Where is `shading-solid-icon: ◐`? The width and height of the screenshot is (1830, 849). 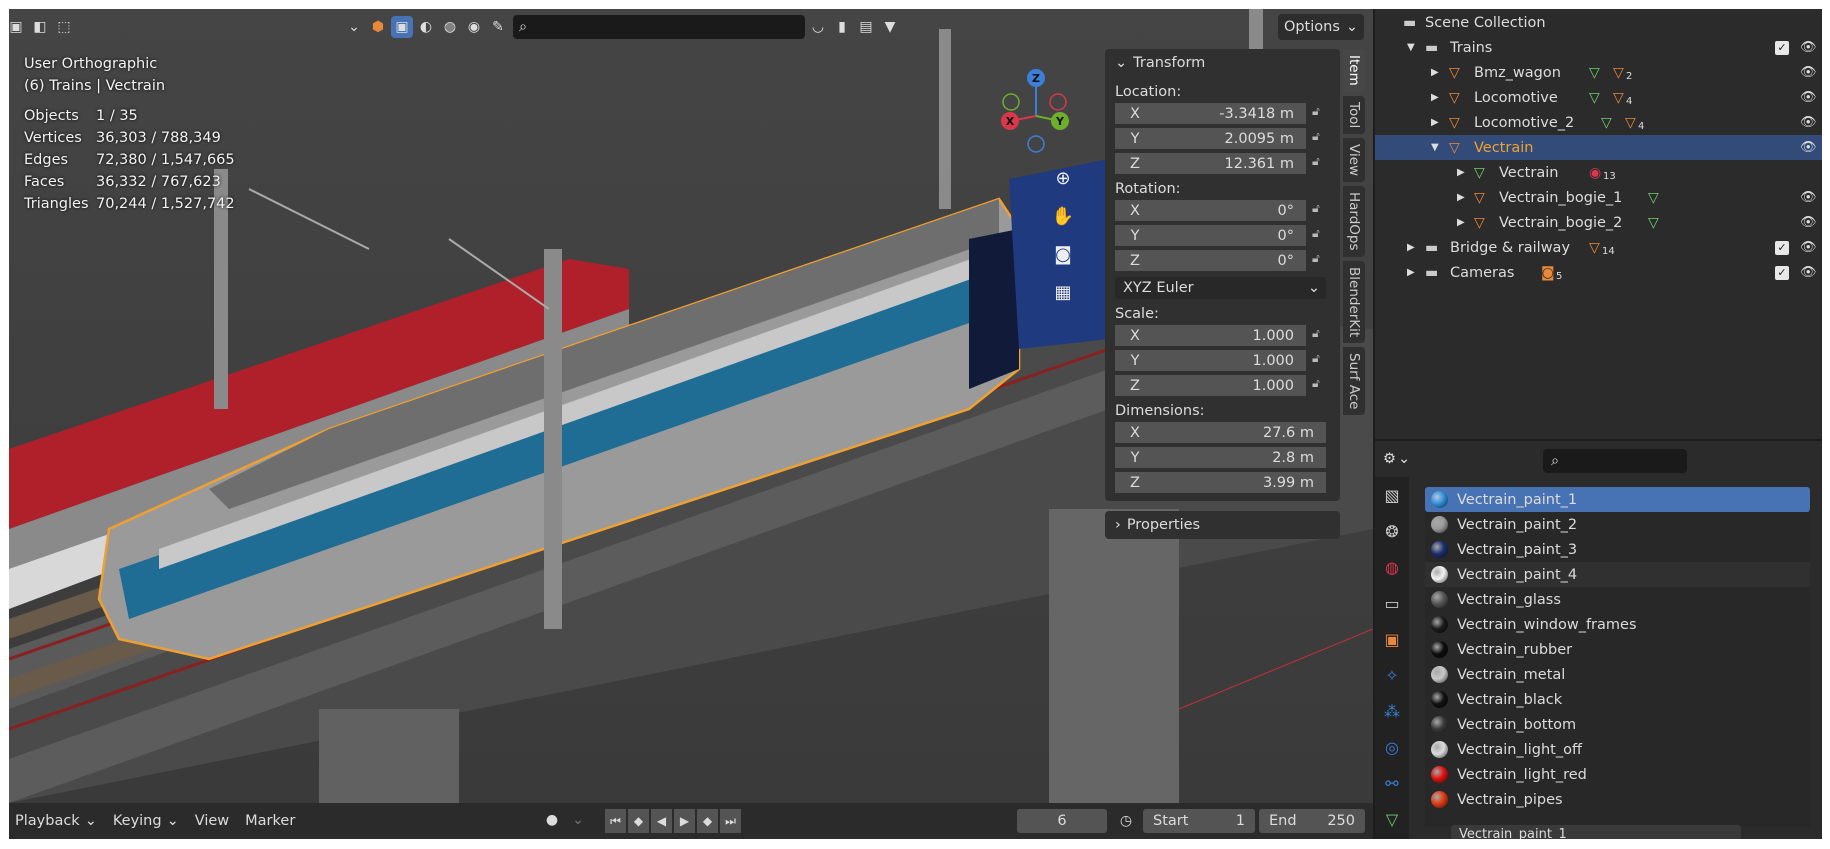 shading-solid-icon: ◐ is located at coordinates (426, 27).